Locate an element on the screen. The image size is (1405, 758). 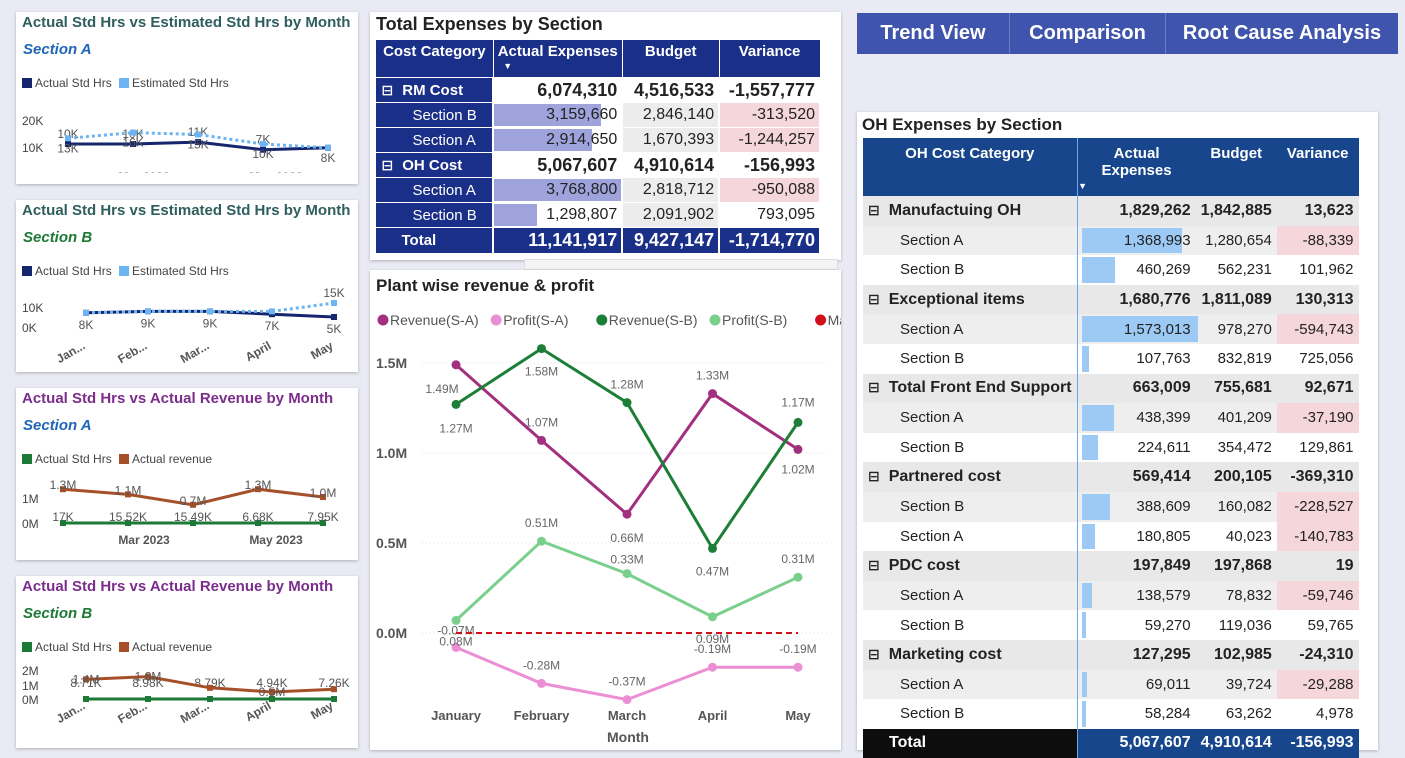
chart-subtitle: Section A is located at coordinates (57, 49).